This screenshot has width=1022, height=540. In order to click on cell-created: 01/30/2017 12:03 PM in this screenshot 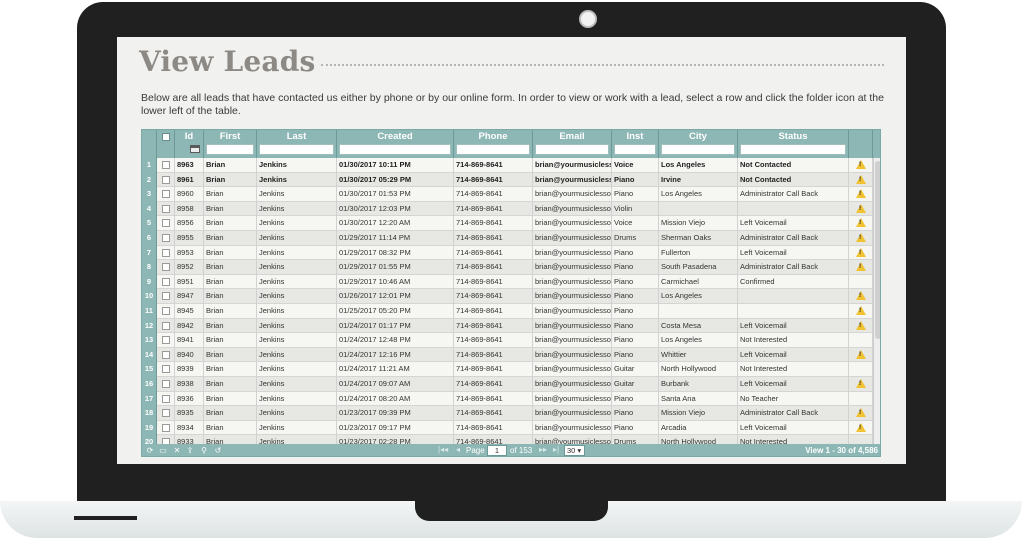, I will do `click(395, 209)`.